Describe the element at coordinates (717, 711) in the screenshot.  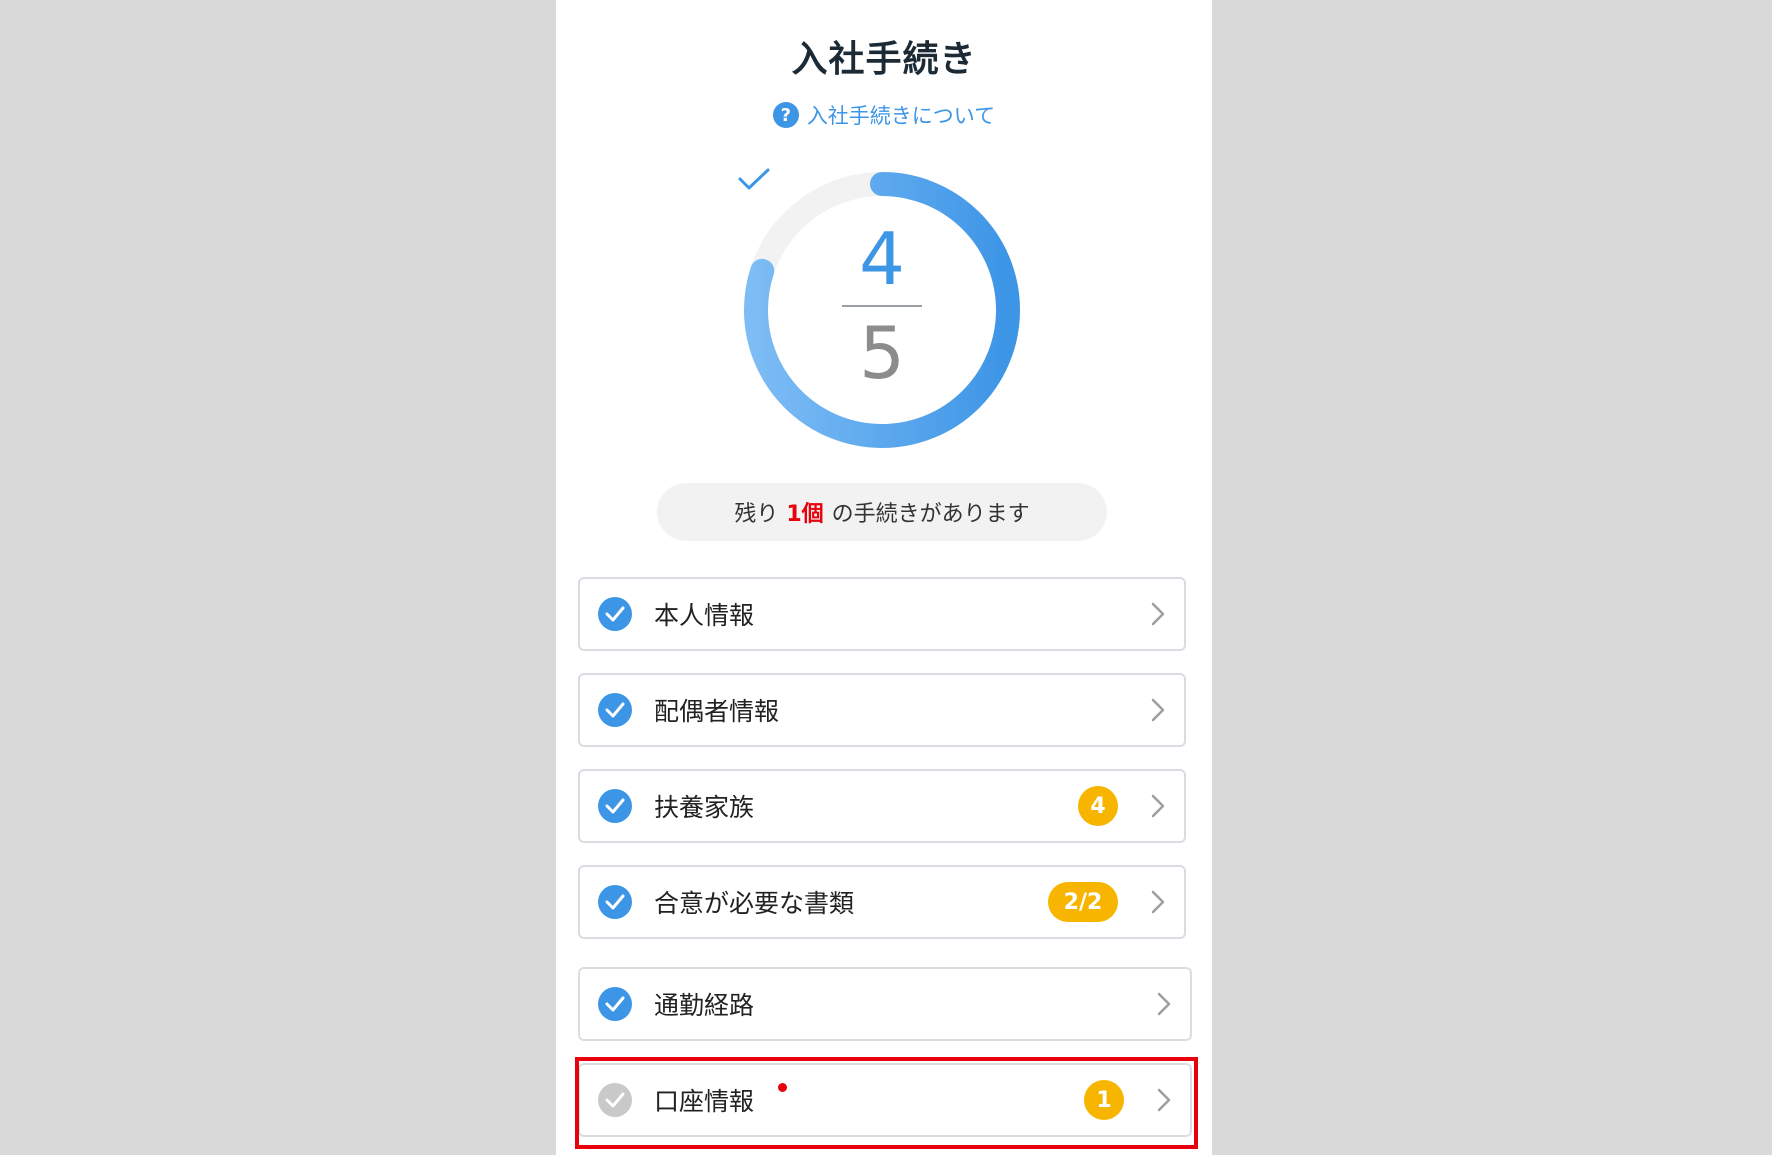
I see `task-label: 配偶者情報` at that location.